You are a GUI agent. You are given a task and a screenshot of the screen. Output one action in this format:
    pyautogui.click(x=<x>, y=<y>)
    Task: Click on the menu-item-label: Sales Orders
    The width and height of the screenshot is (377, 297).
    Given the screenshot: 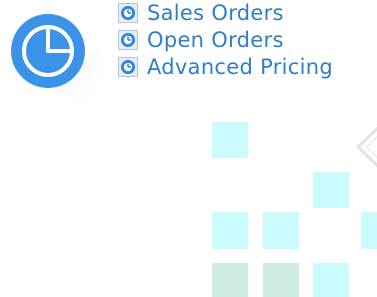 What is the action you would take?
    pyautogui.click(x=215, y=13)
    